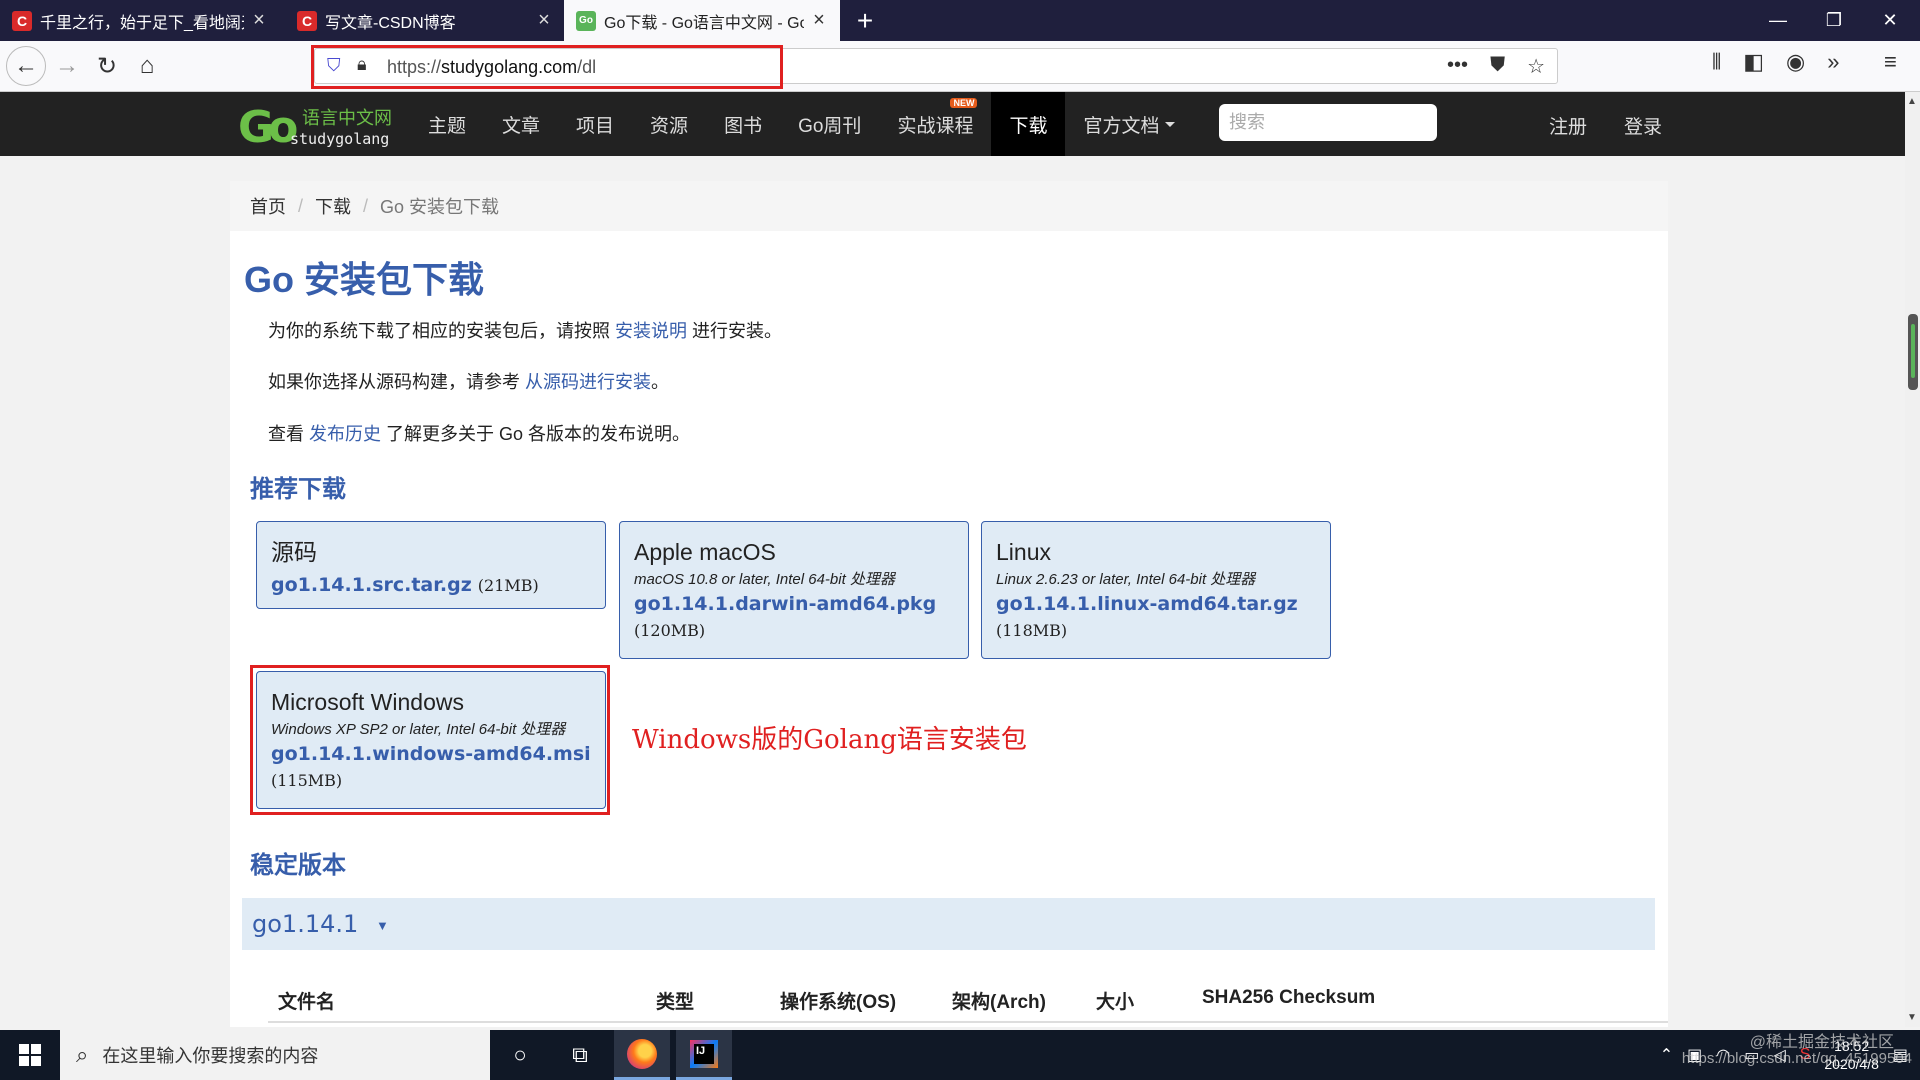  Describe the element at coordinates (1115, 1002) in the screenshot. I see `column-header-size: 大小` at that location.